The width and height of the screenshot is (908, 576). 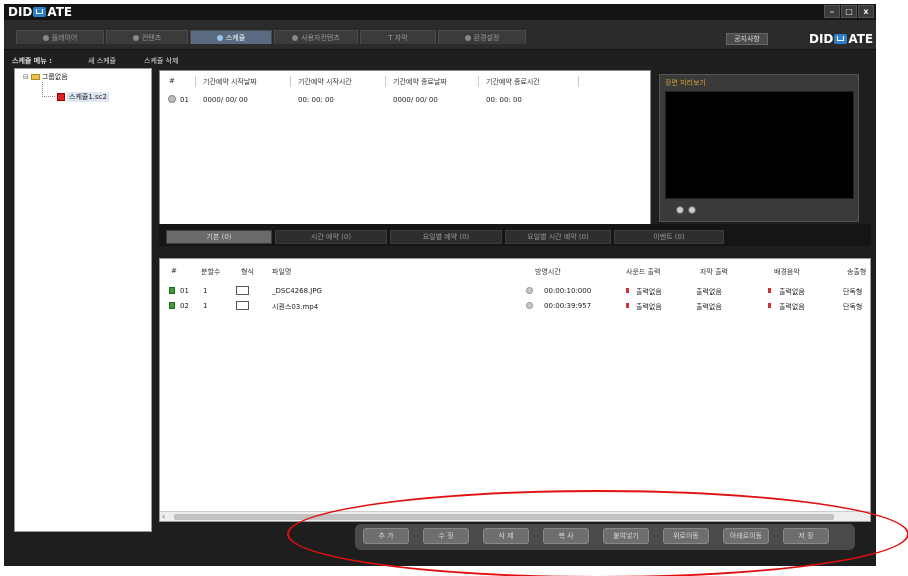 I want to click on maximize-button: □, so click(x=849, y=11).